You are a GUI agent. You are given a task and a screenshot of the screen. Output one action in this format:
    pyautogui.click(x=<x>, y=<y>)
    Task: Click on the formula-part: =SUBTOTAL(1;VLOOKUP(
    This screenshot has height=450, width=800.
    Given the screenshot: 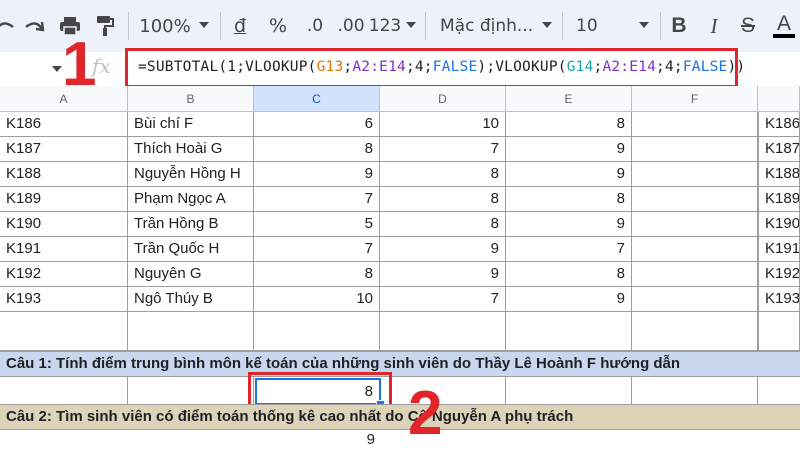 What is the action you would take?
    pyautogui.click(x=227, y=67)
    